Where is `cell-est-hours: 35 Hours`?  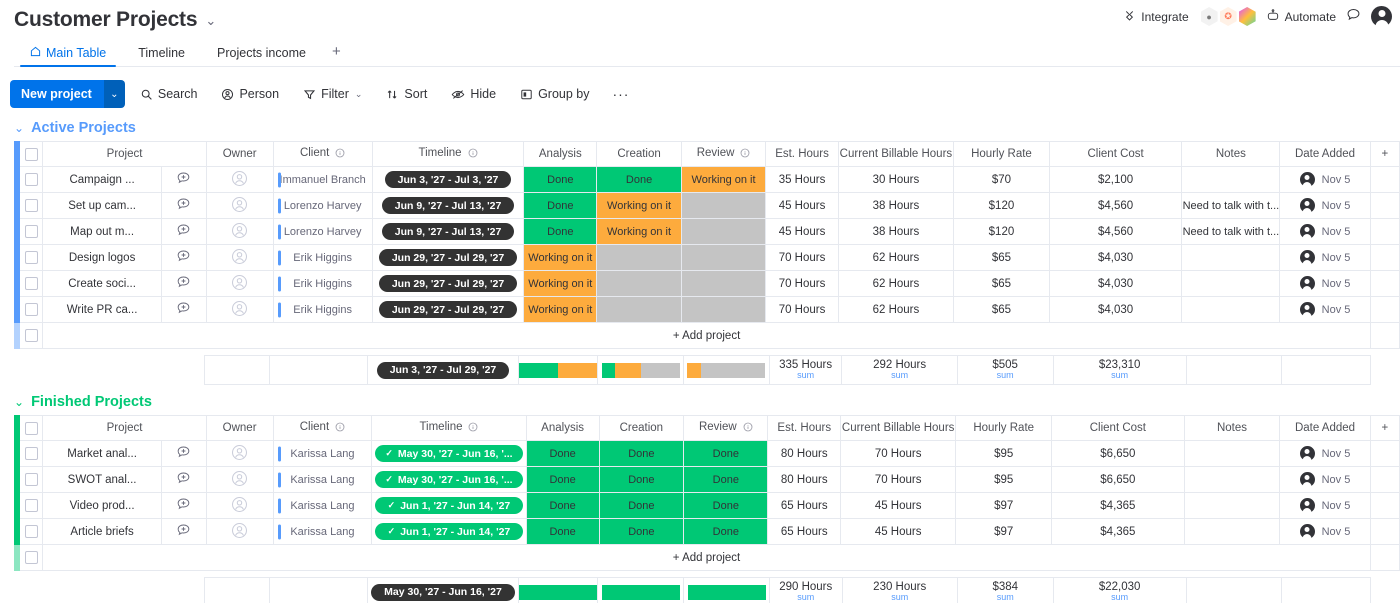 cell-est-hours: 35 Hours is located at coordinates (802, 180).